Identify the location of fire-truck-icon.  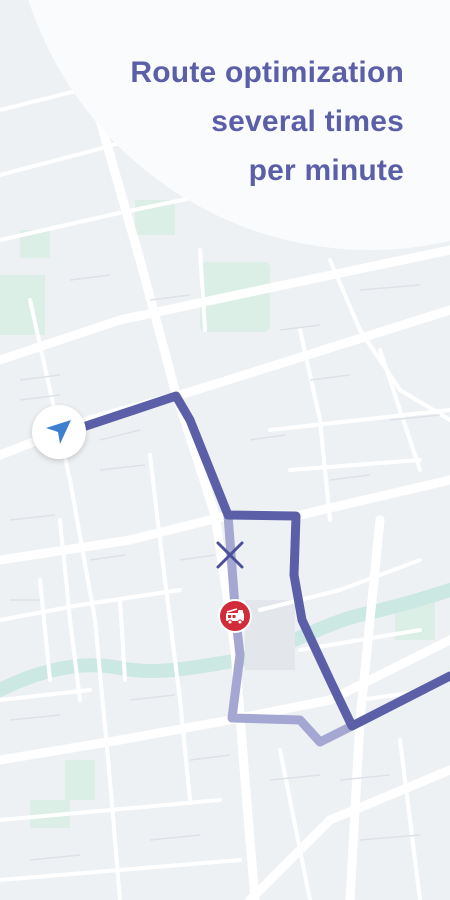
(235, 616).